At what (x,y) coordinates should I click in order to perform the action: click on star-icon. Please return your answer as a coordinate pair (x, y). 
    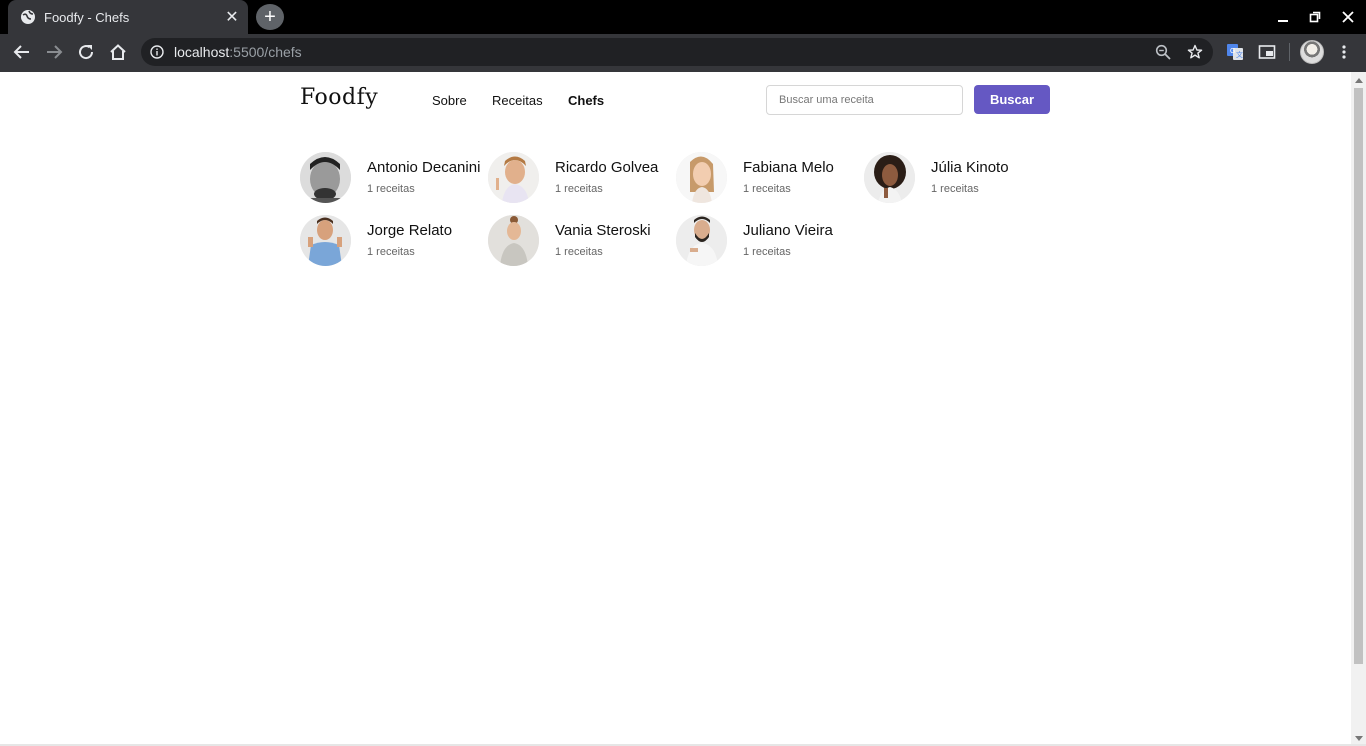
    Looking at the image, I should click on (1195, 52).